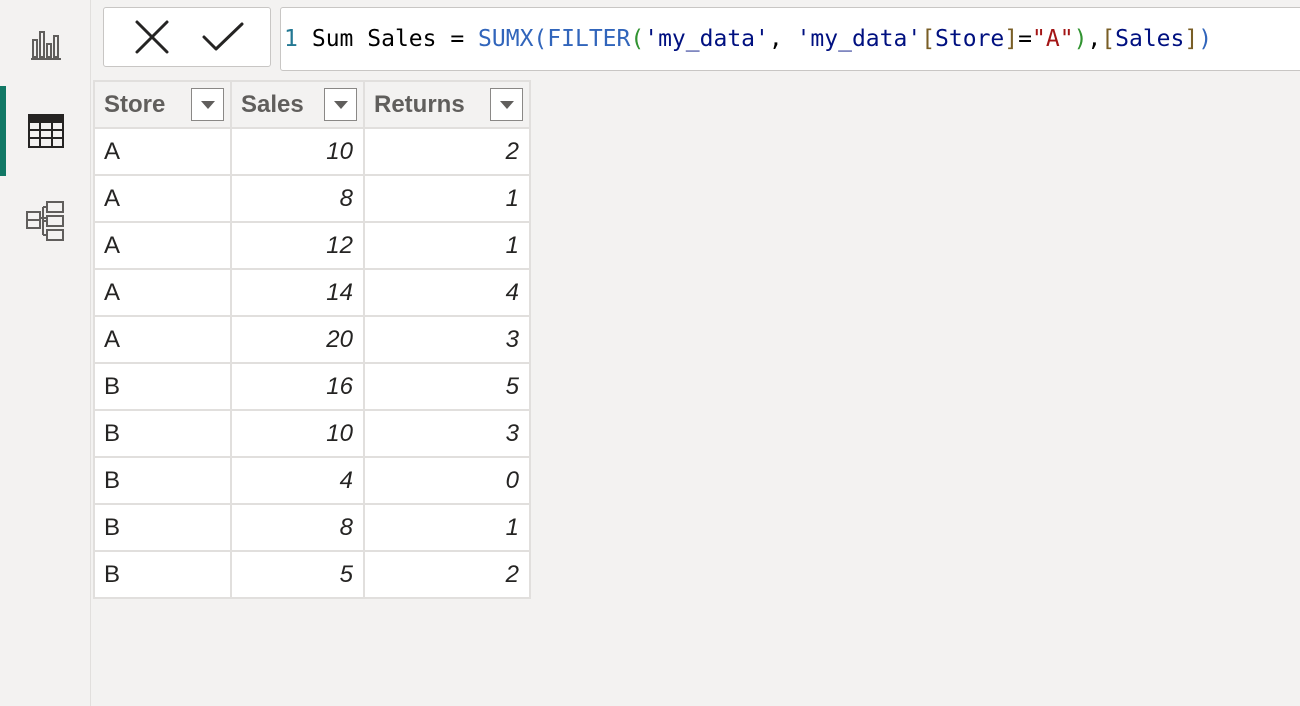 The width and height of the screenshot is (1300, 706). I want to click on cell-returns: 0, so click(447, 480).